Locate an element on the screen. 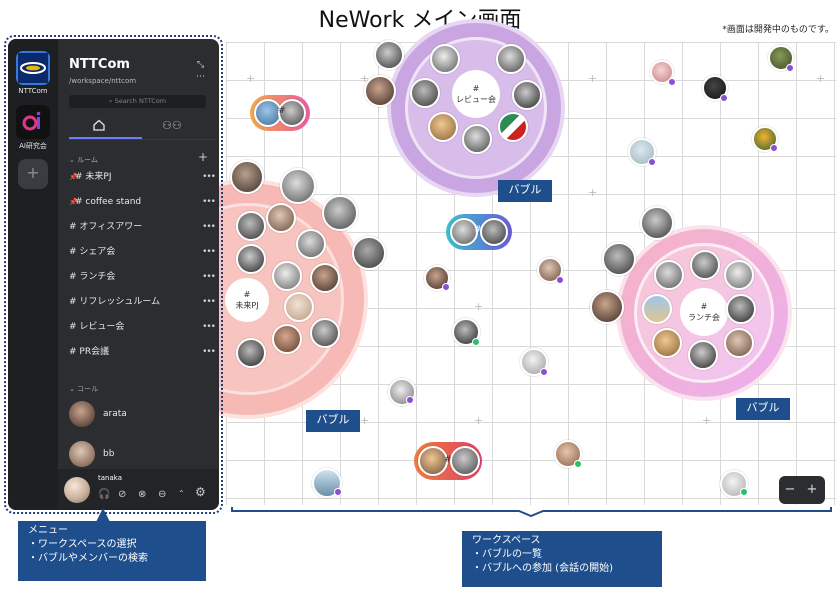  chevron-up-icon: ⌃ is located at coordinates (181, 493).